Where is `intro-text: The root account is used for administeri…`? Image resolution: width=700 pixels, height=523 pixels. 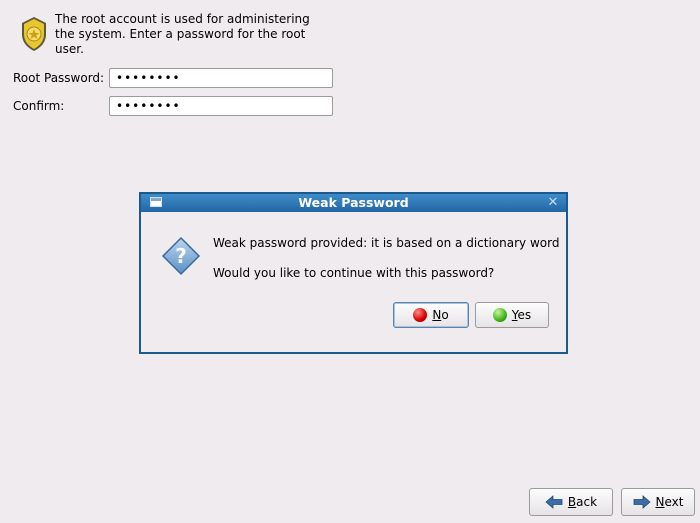
intro-text: The root account is used for administeri… is located at coordinates (182, 34).